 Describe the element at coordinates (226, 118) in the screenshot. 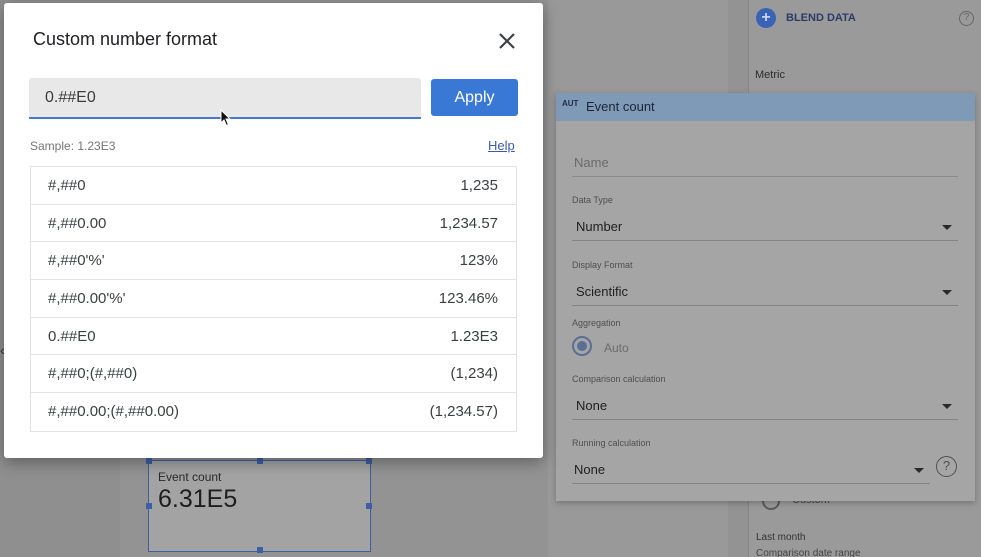

I see `mouse-pointer-icon` at that location.